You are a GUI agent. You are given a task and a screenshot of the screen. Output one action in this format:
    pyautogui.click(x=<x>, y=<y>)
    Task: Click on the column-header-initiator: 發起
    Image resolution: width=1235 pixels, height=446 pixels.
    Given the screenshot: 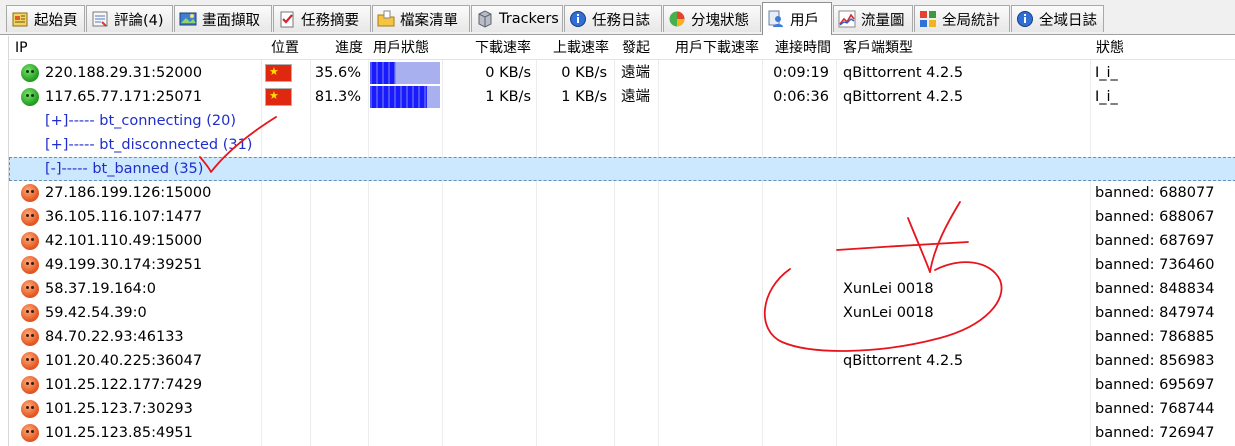 What is the action you would take?
    pyautogui.click(x=640, y=48)
    